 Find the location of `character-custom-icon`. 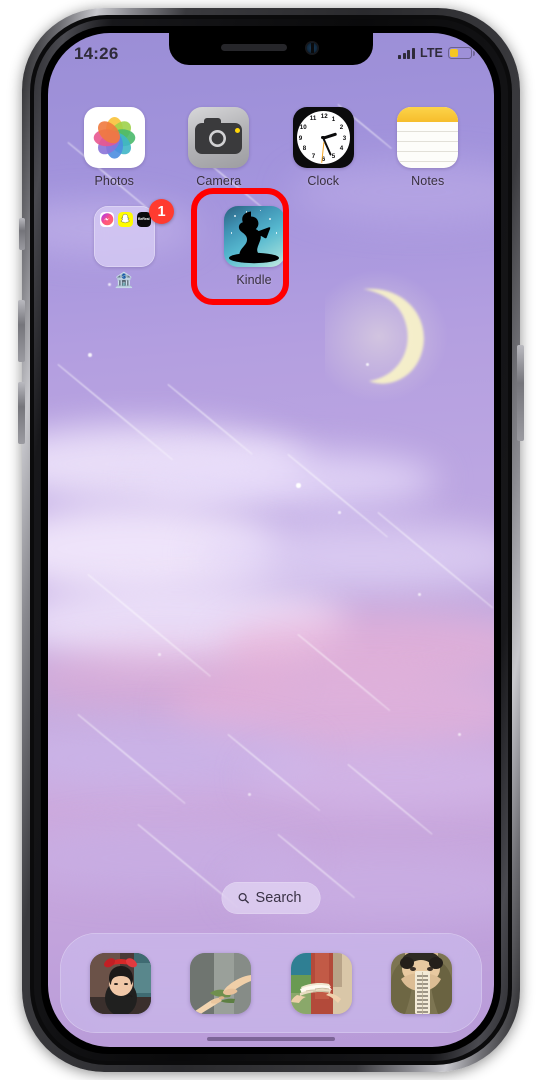

character-custom-icon is located at coordinates (422, 983).